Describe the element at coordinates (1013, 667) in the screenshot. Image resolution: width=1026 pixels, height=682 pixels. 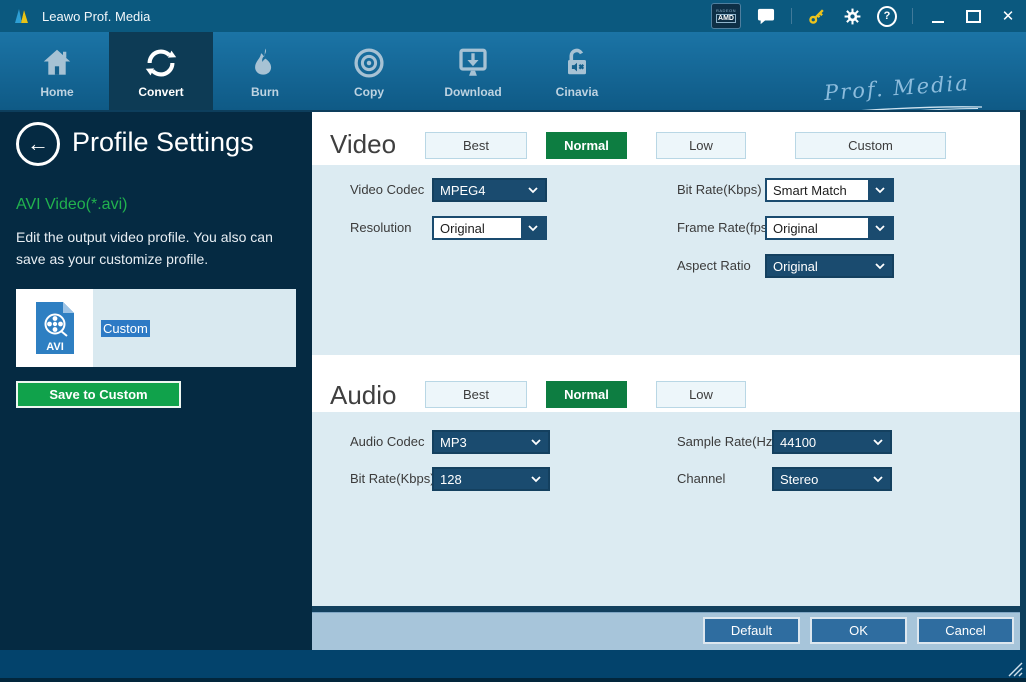
I see `resize-grip` at that location.